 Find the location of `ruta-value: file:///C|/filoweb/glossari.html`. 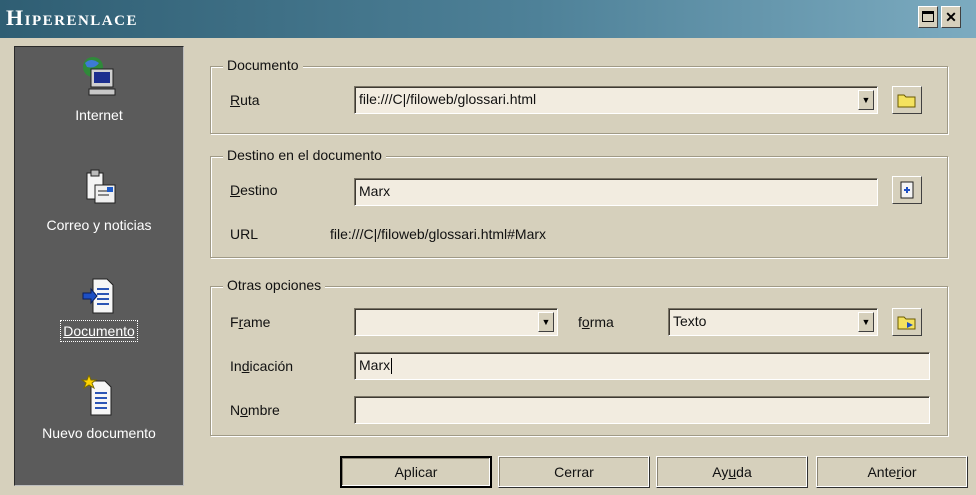

ruta-value: file:///C|/filoweb/glossari.html is located at coordinates (448, 99).